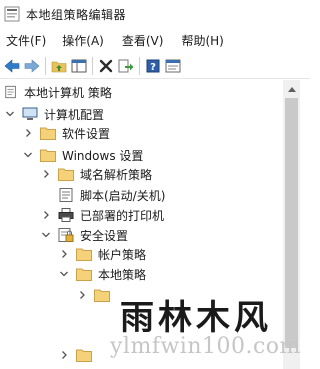 This screenshot has height=369, width=320. I want to click on menu-view: 查看(V), so click(143, 41).